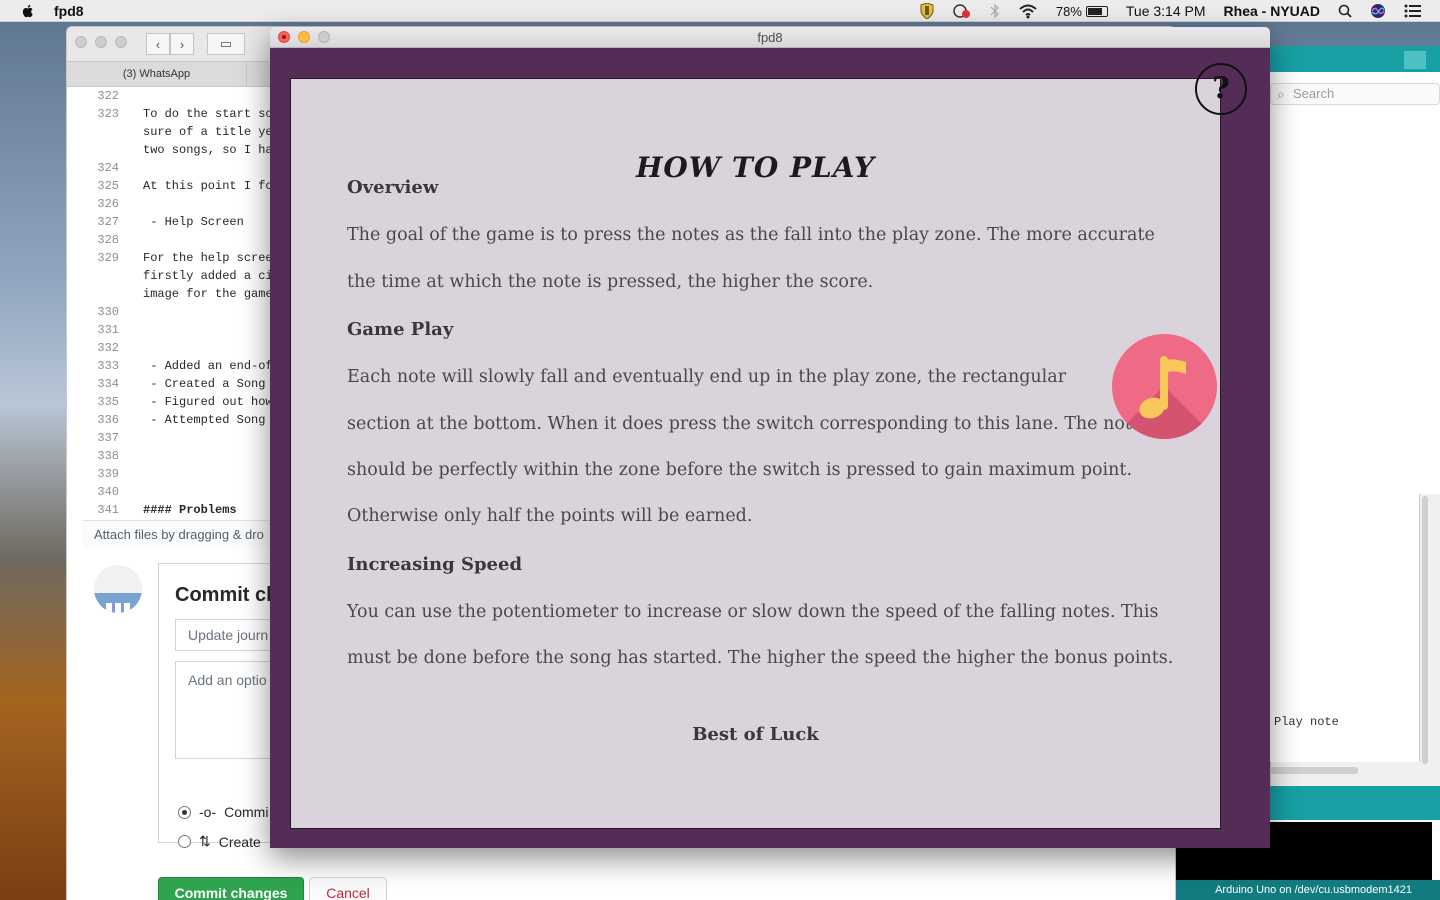  What do you see at coordinates (1272, 11) in the screenshot?
I see `menubar-user: Rhea - NYUAD` at bounding box center [1272, 11].